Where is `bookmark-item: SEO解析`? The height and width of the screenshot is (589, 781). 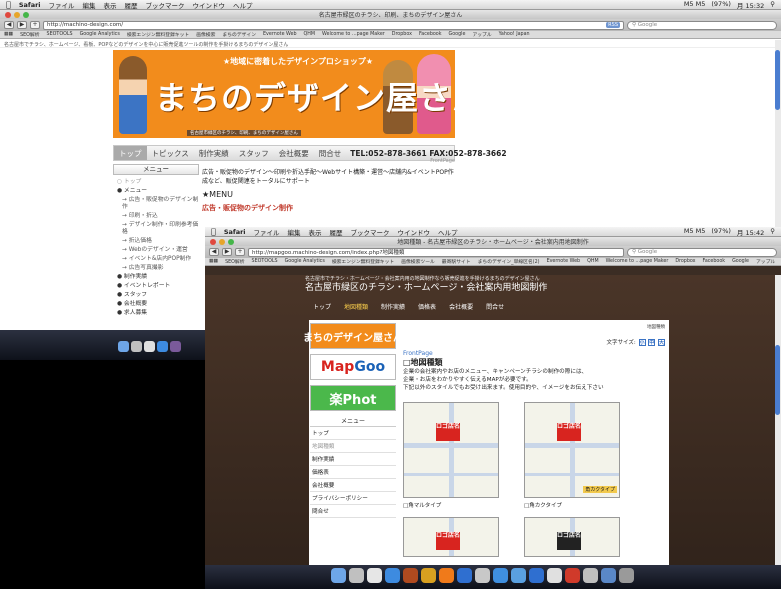
bookmark-item: SEO解析 is located at coordinates (29, 34).